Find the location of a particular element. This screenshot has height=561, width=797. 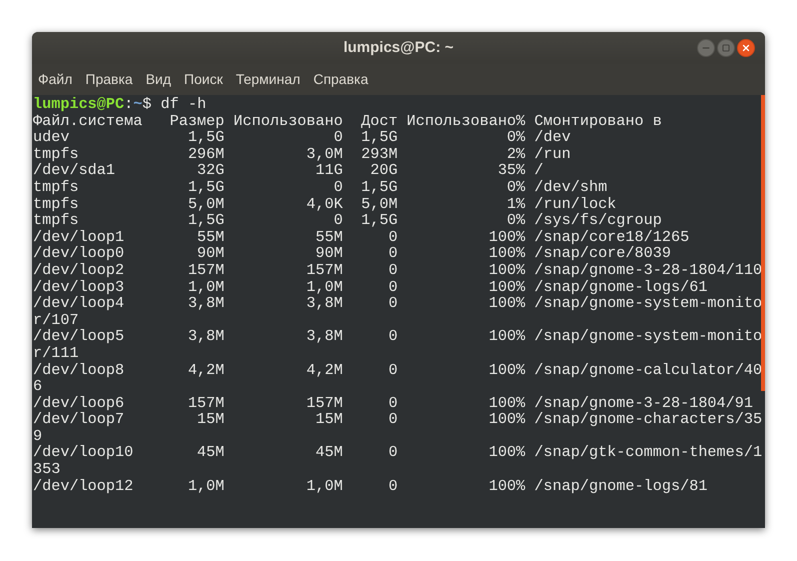

menu-item: Справка is located at coordinates (340, 79).